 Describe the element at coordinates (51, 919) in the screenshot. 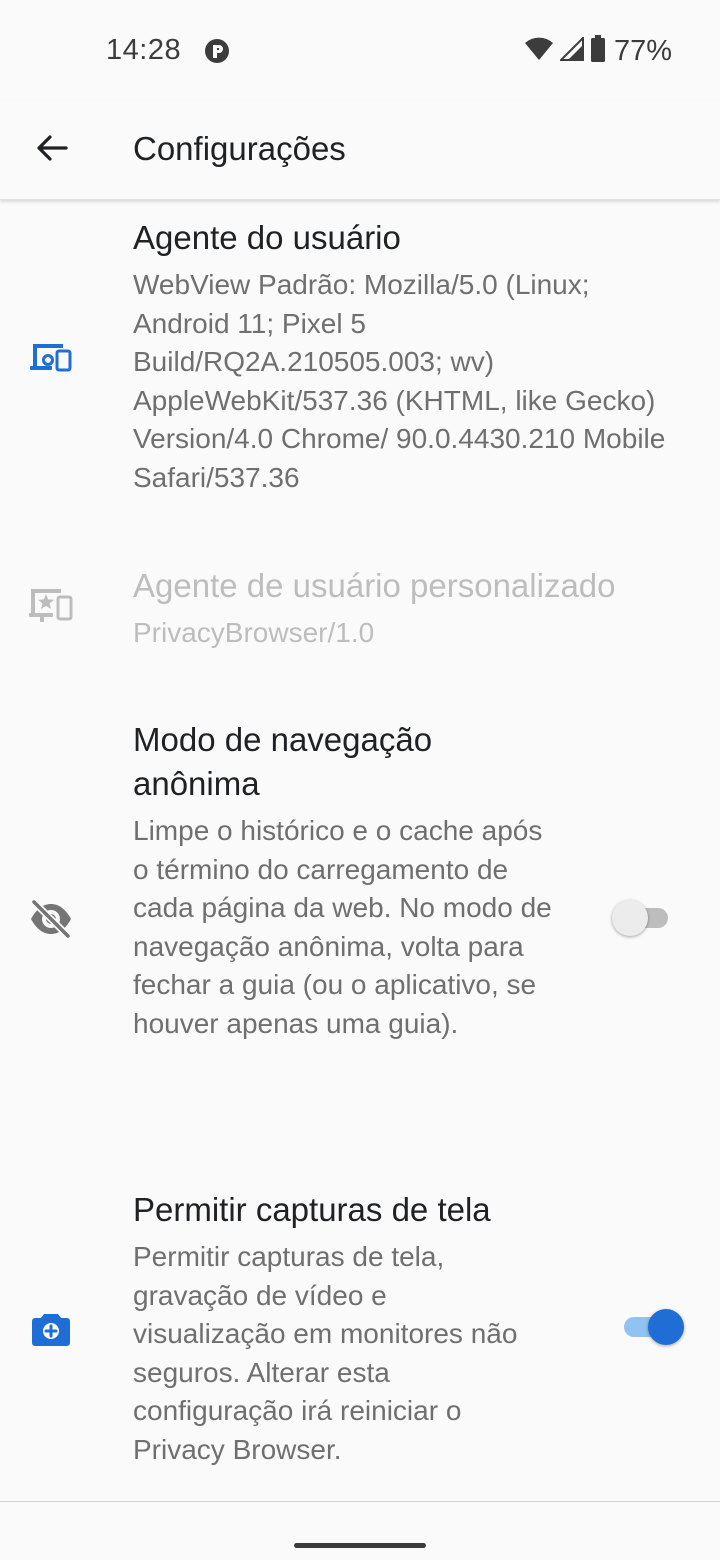

I see `visibility-off-icon` at that location.